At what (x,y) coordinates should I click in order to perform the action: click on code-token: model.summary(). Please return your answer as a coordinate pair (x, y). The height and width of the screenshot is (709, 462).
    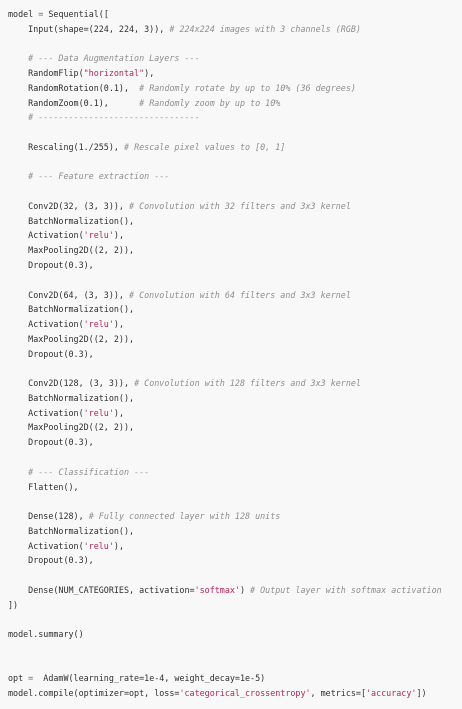
    Looking at the image, I should click on (46, 634).